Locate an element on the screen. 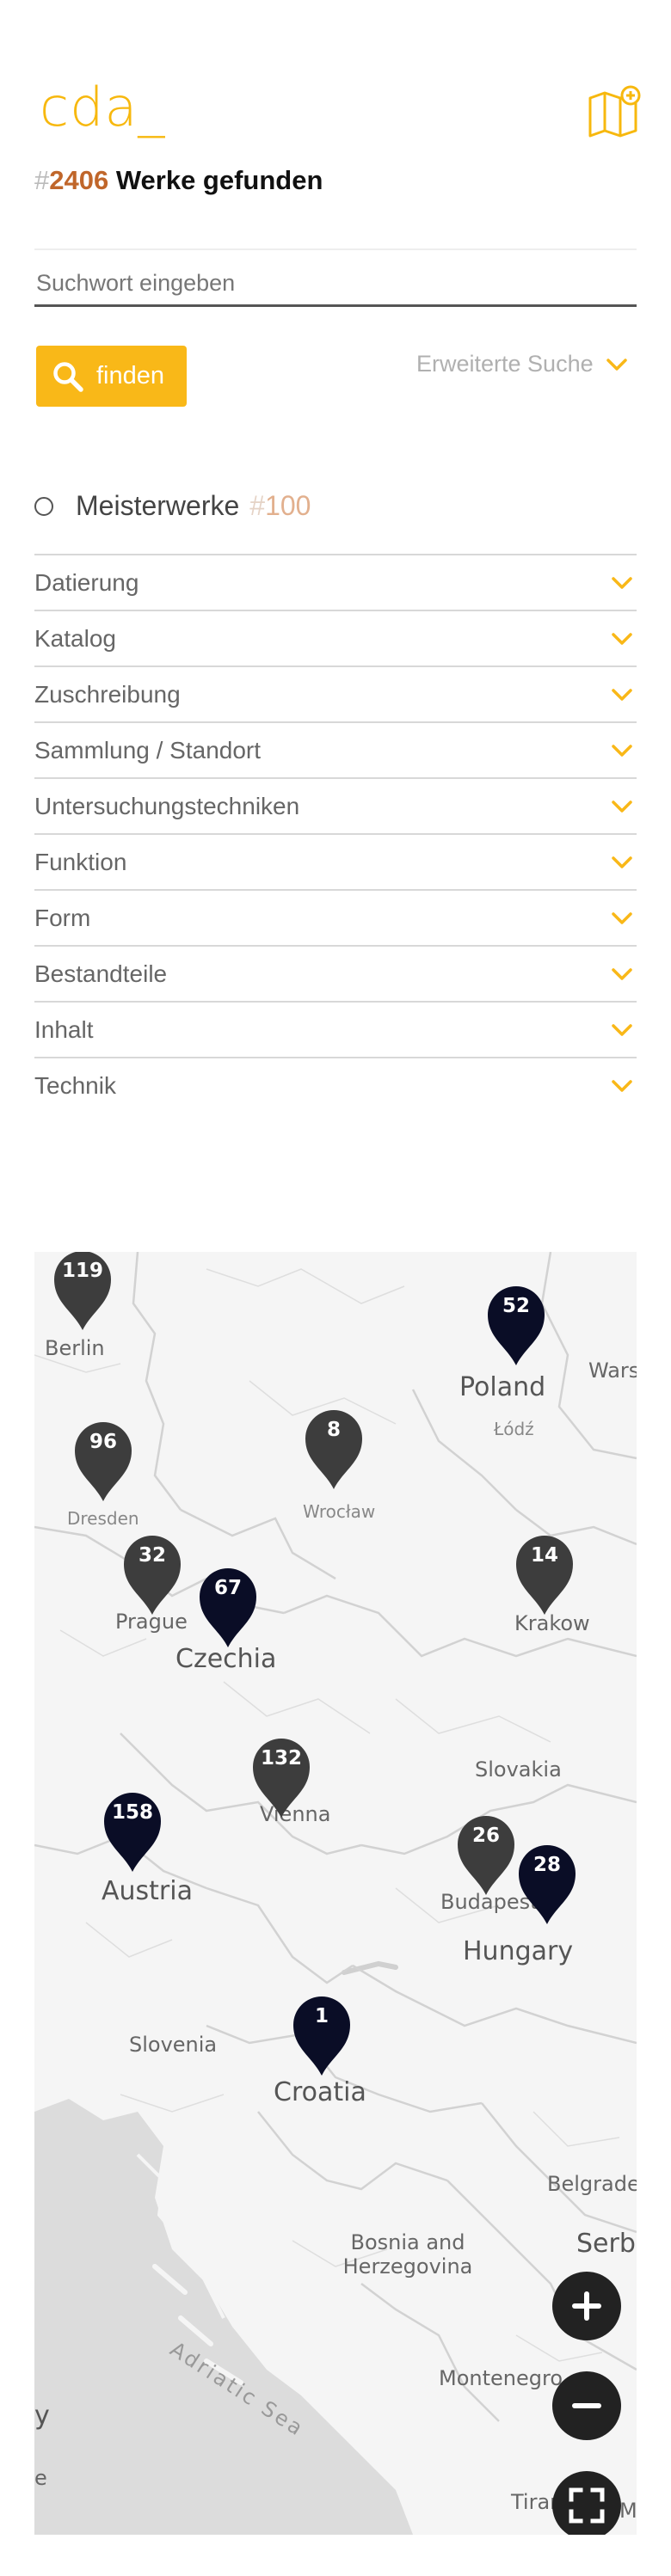  map-label-montenegro: Montenegro is located at coordinates (501, 2378).